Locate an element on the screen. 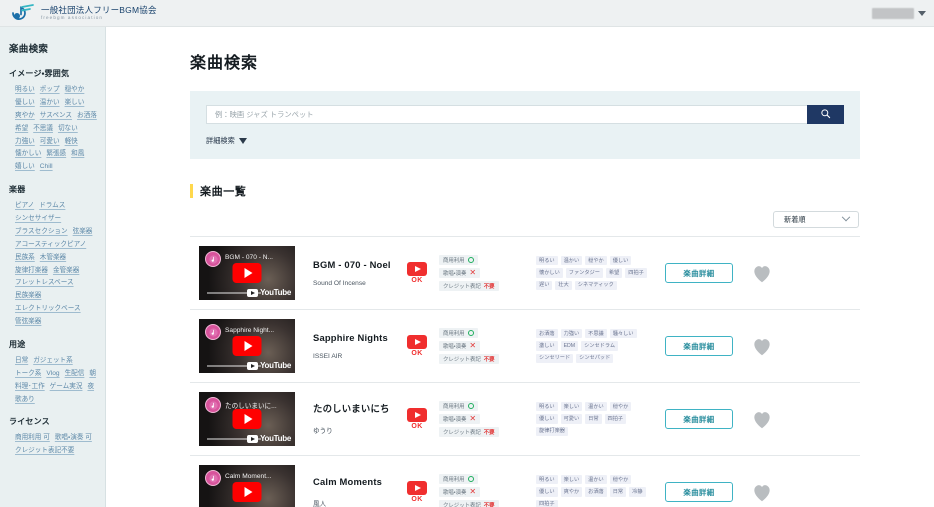  search-input is located at coordinates (506, 114).